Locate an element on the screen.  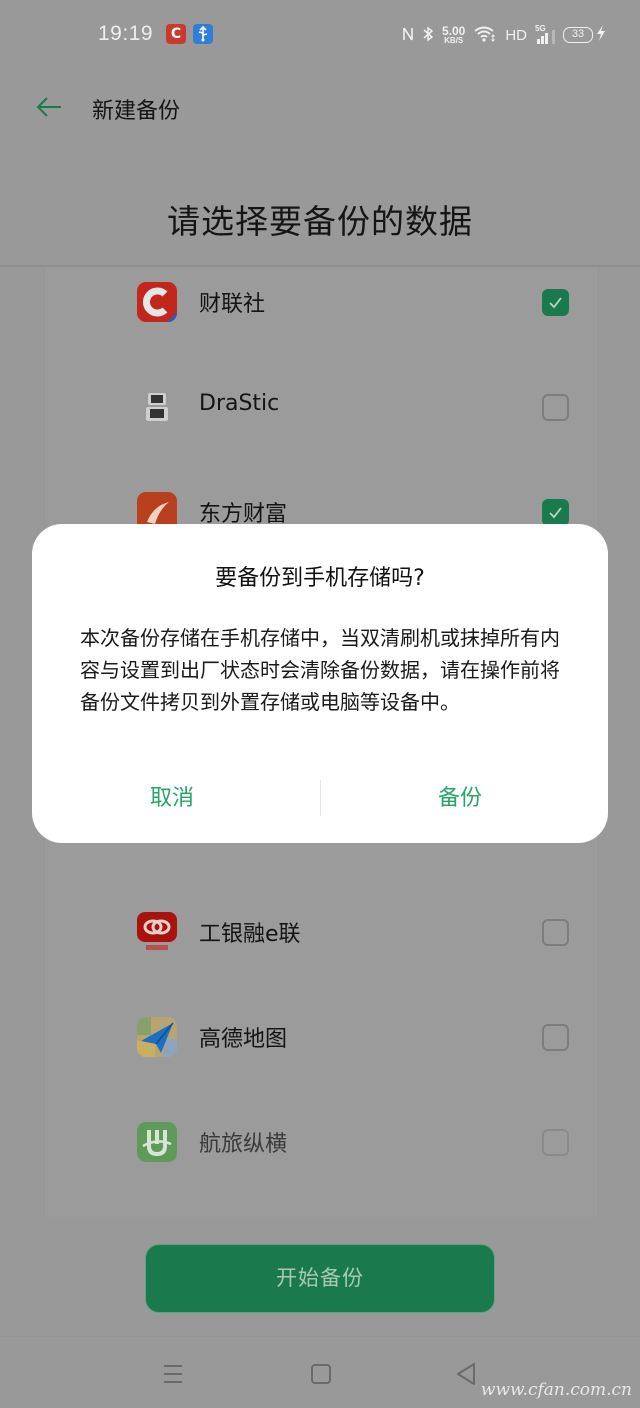
amap-app-icon is located at coordinates (157, 1037).